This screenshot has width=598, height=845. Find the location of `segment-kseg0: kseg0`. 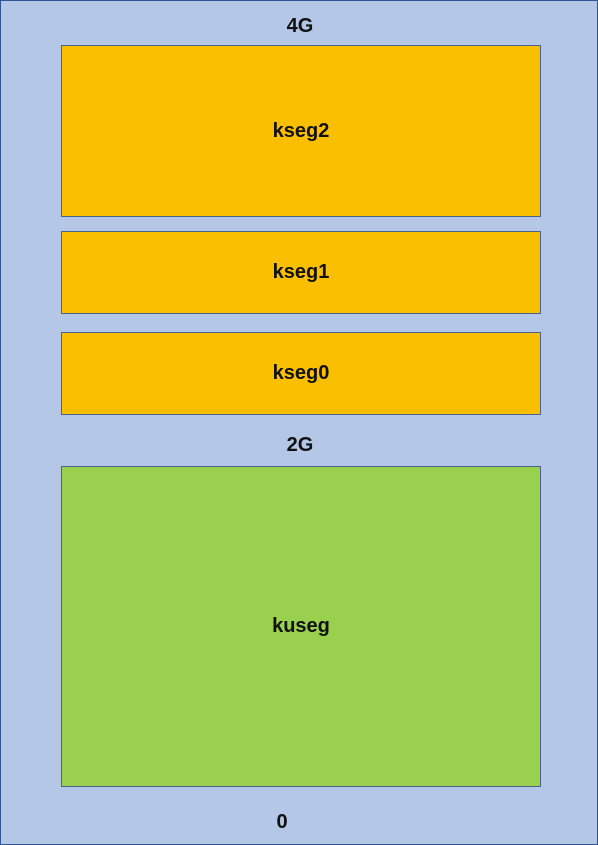

segment-kseg0: kseg0 is located at coordinates (301, 373).